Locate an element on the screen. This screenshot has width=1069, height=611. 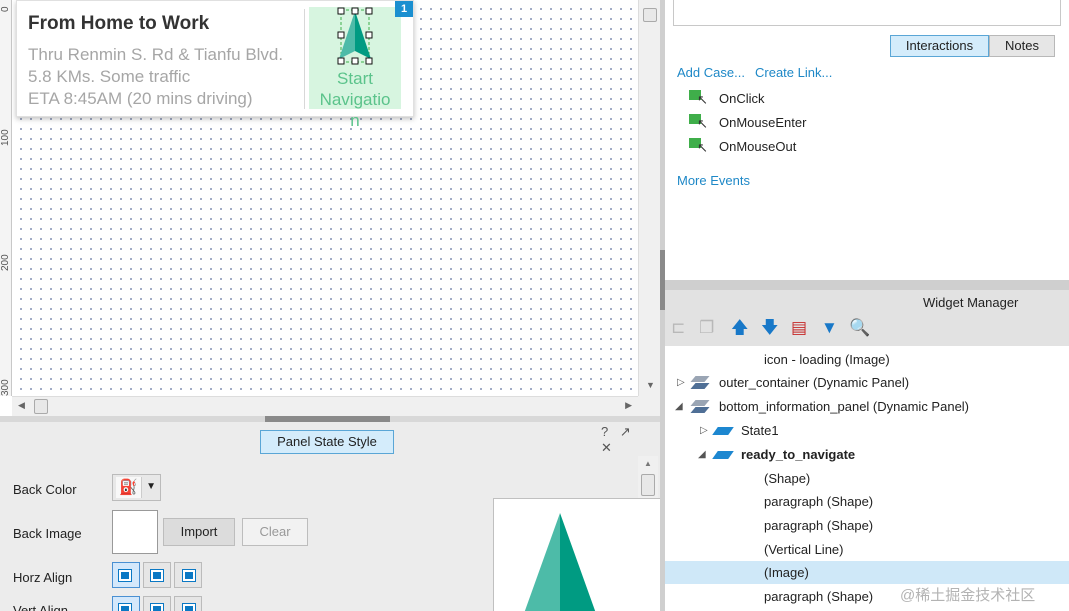
filter-icon: ▼ is located at coordinates (829, 328).